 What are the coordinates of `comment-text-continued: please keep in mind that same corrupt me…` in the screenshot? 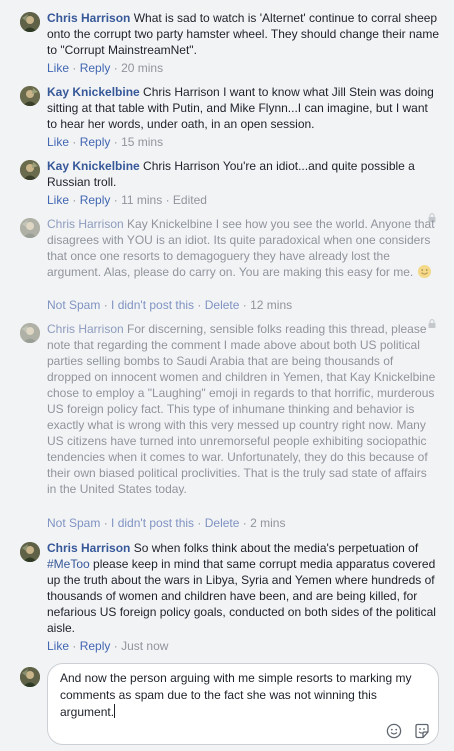 It's located at (241, 596).